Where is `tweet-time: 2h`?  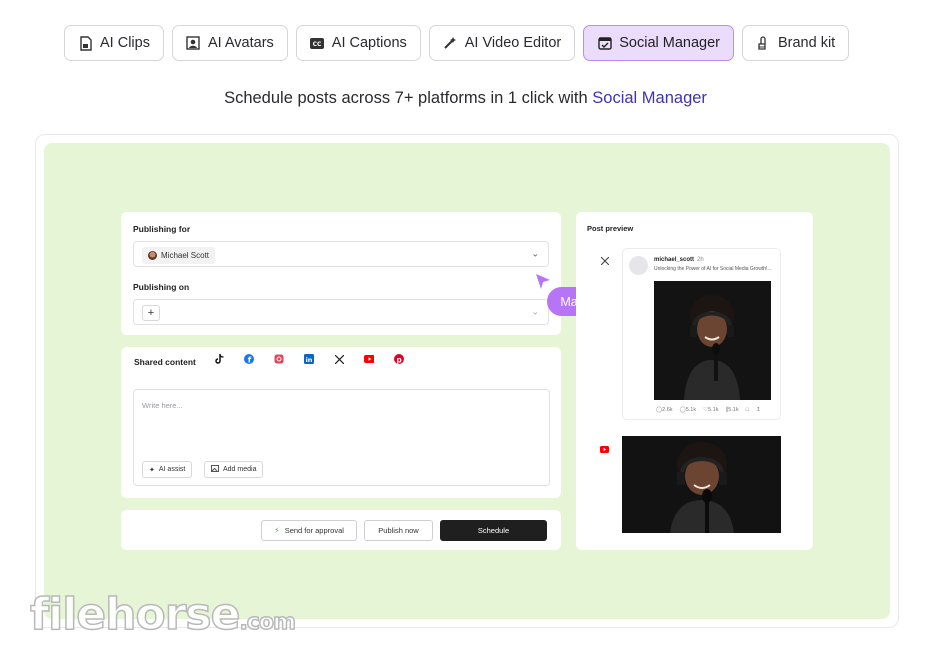
tweet-time: 2h is located at coordinates (700, 260).